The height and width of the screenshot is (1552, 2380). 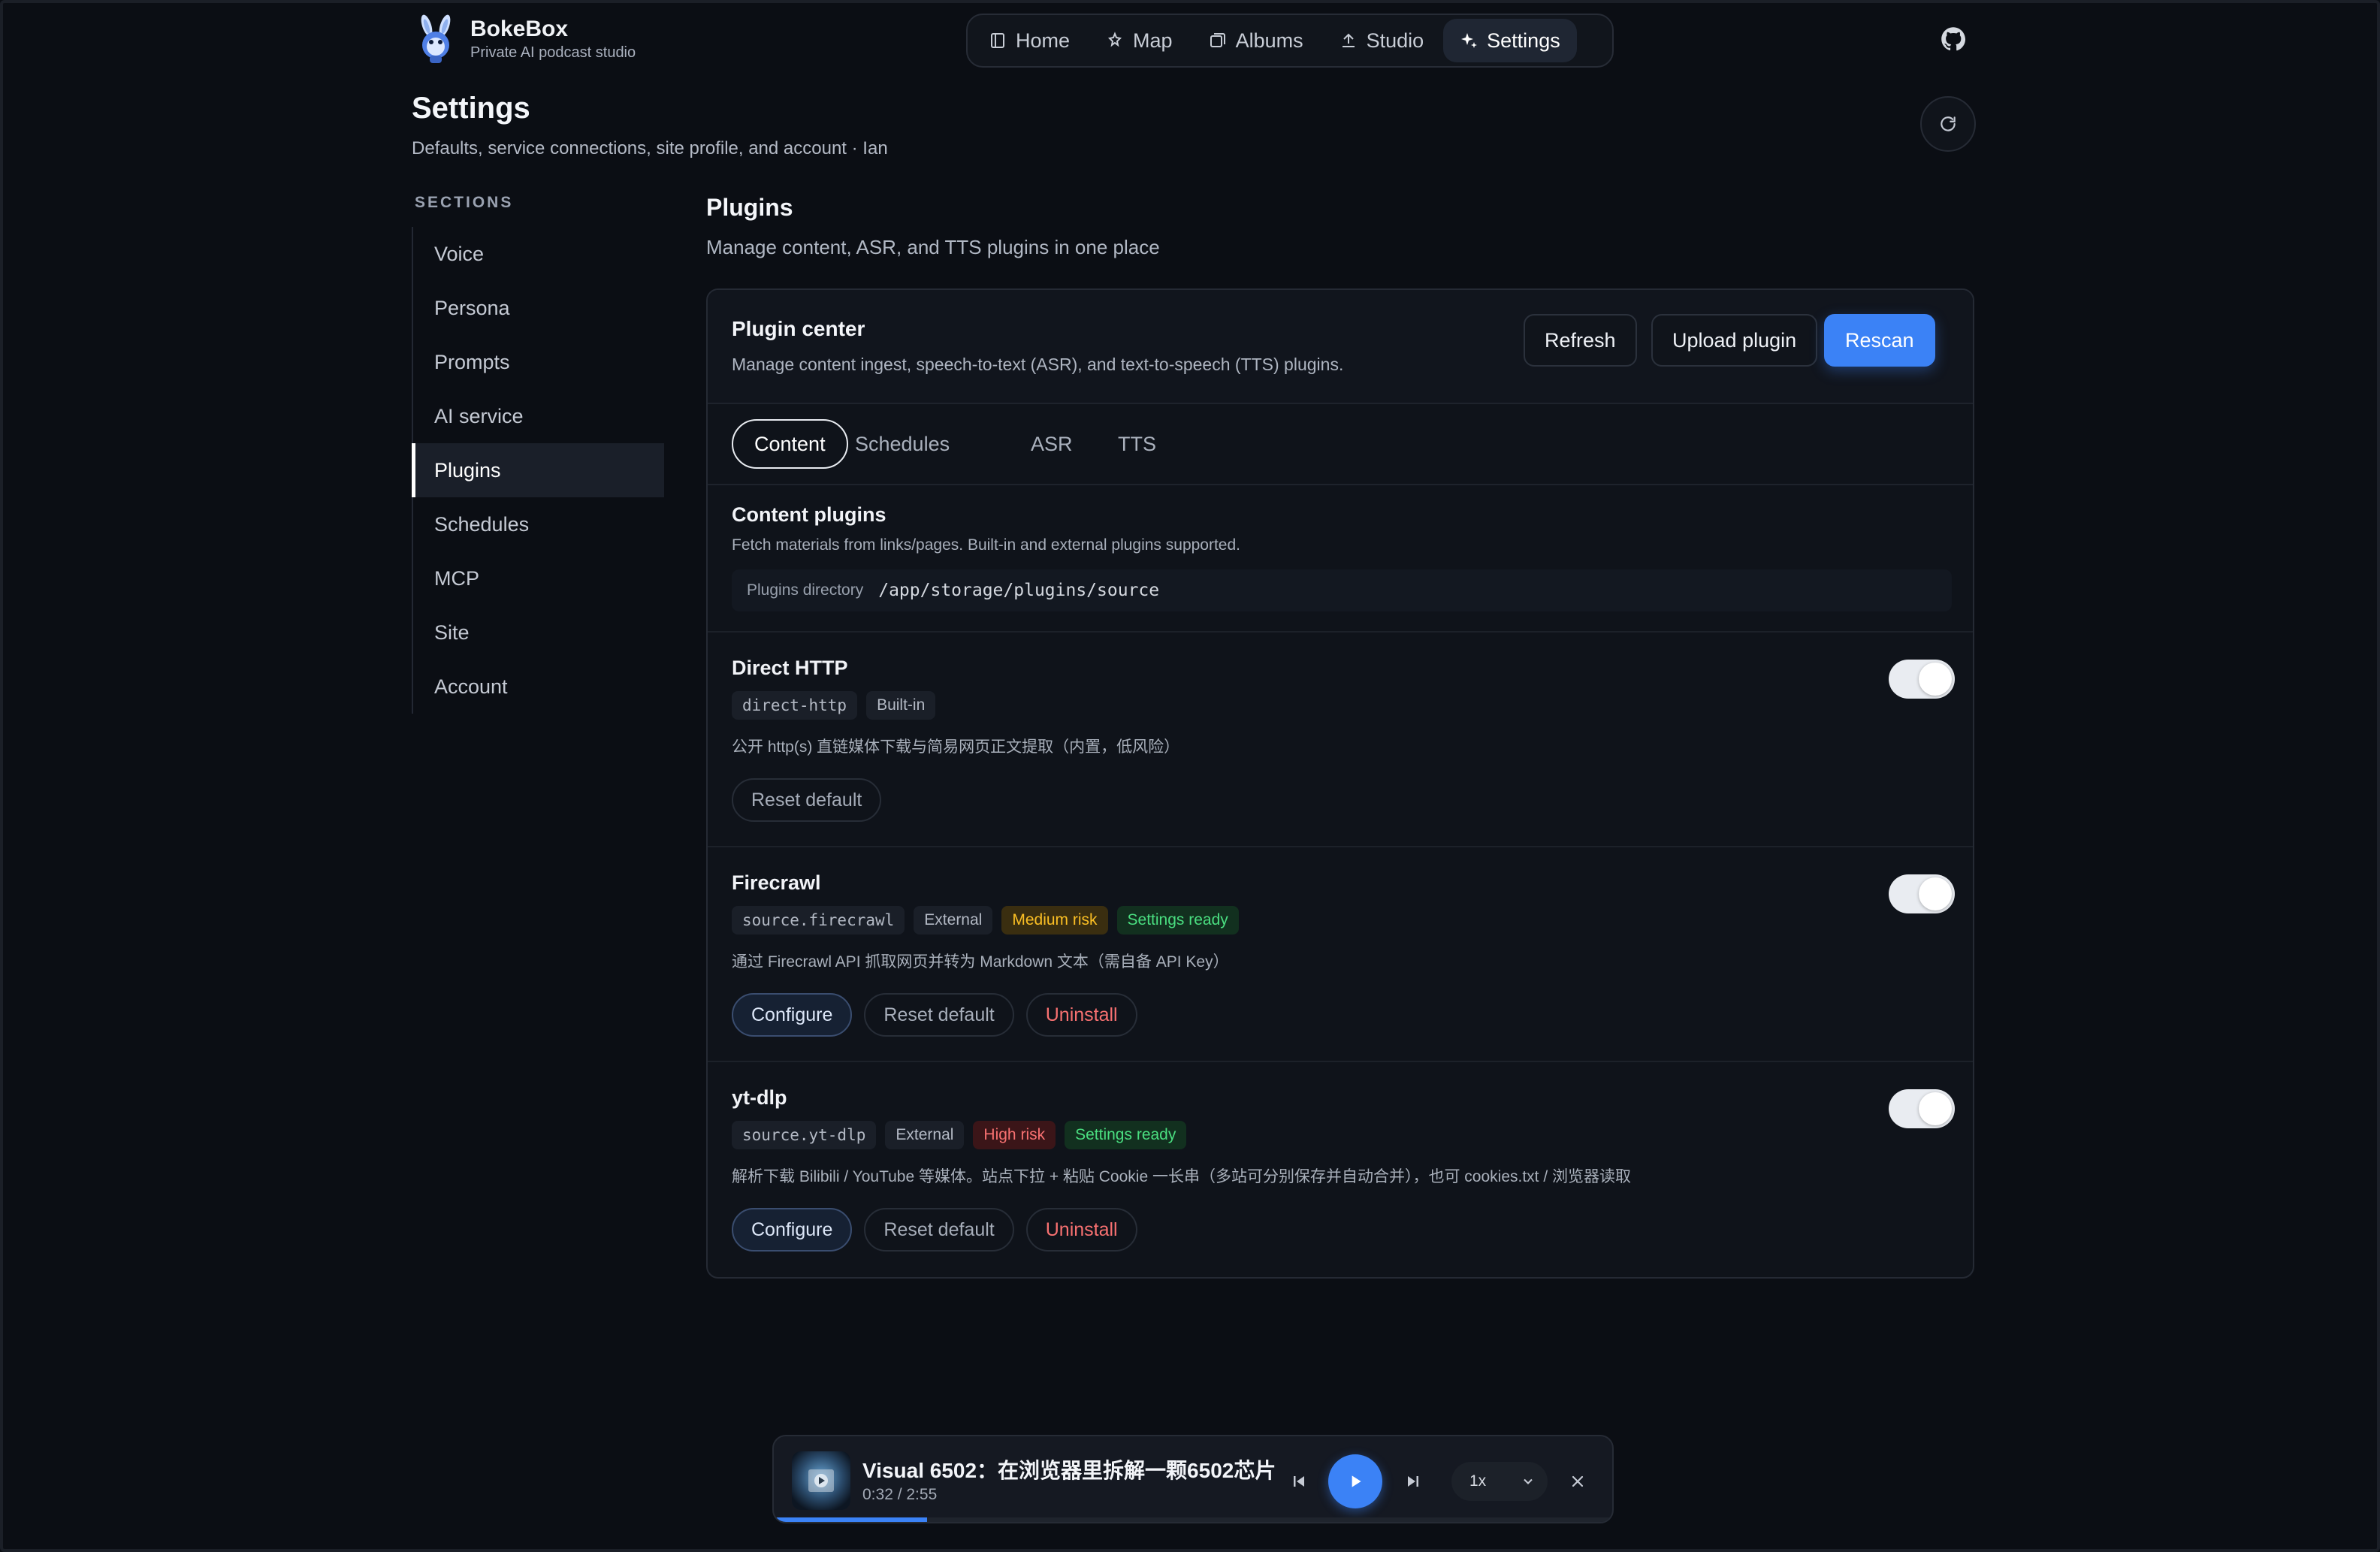 What do you see at coordinates (538, 308) in the screenshot?
I see `sidebar-item-persona: Persona` at bounding box center [538, 308].